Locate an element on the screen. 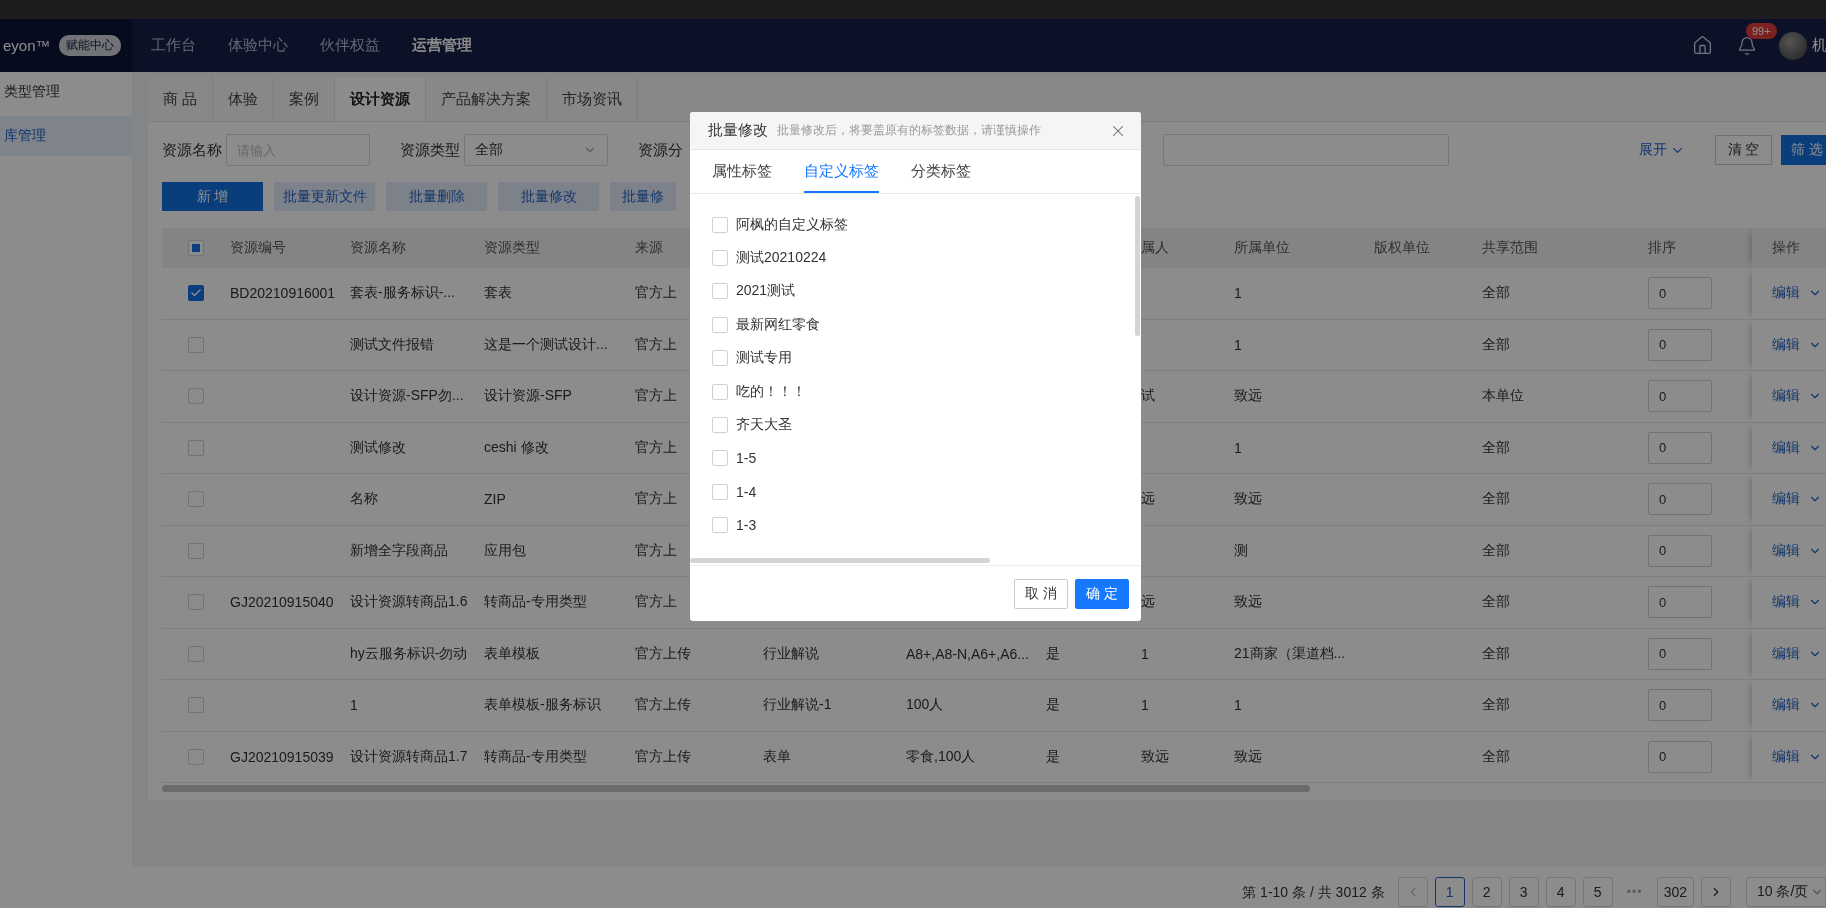  column-header: 来源 is located at coordinates (649, 248).